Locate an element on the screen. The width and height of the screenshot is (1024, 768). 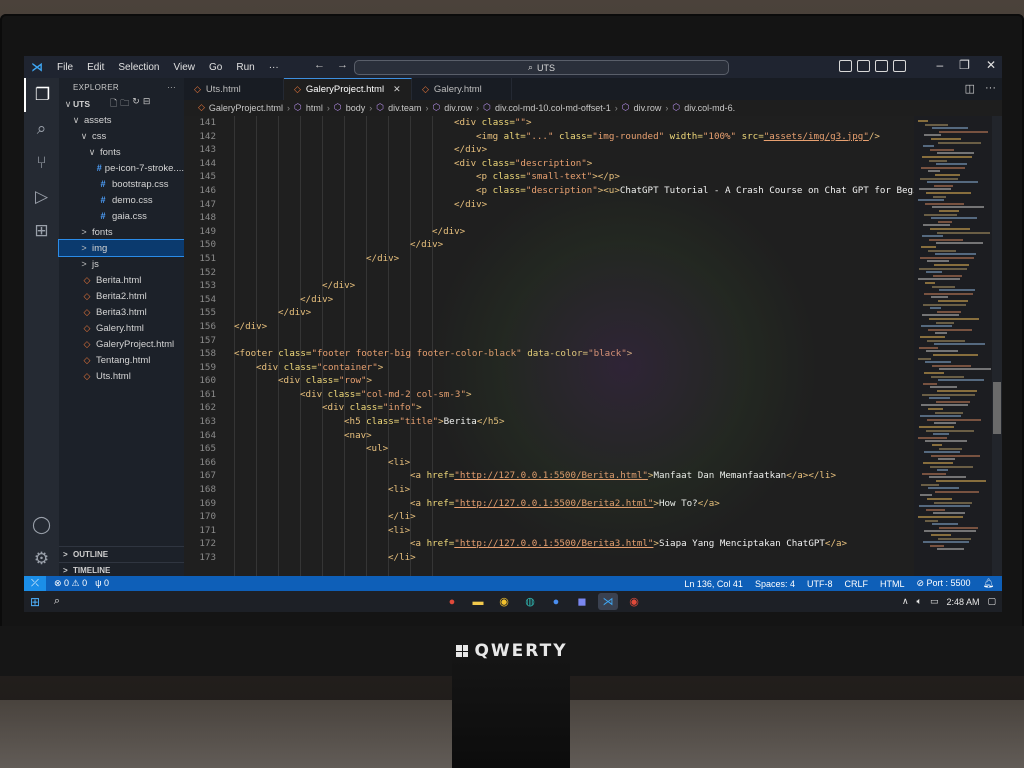
file-item: ◇ Berita.html is located at coordinates (121, 280).